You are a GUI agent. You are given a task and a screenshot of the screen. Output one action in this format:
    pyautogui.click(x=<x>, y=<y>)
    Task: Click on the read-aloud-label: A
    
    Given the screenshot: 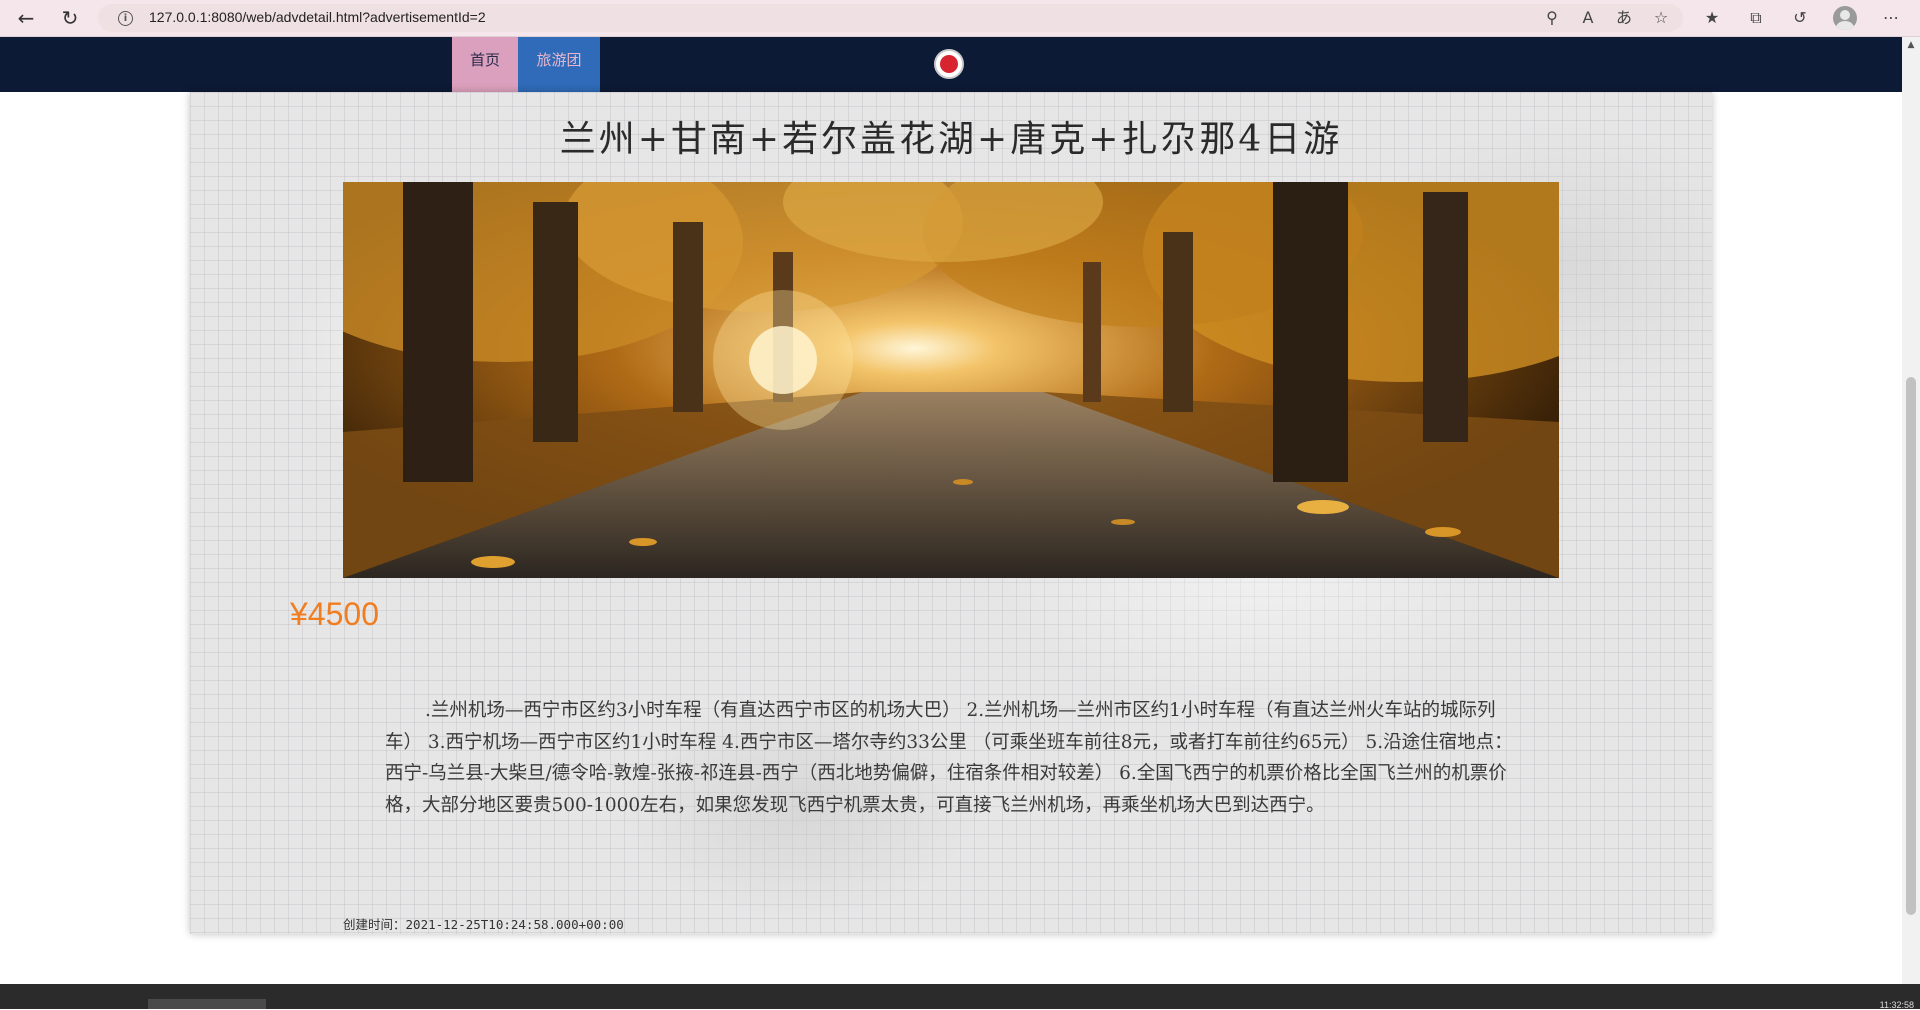 What is the action you would take?
    pyautogui.click(x=1588, y=17)
    